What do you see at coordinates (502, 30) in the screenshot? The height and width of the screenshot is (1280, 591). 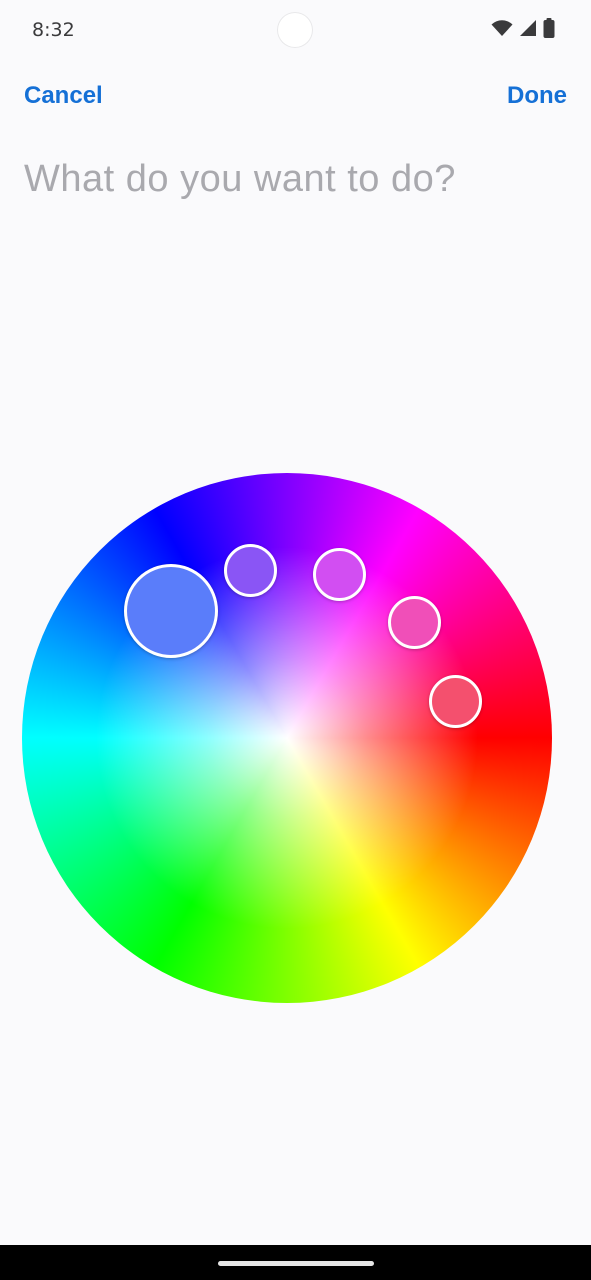 I see `wifi-icon` at bounding box center [502, 30].